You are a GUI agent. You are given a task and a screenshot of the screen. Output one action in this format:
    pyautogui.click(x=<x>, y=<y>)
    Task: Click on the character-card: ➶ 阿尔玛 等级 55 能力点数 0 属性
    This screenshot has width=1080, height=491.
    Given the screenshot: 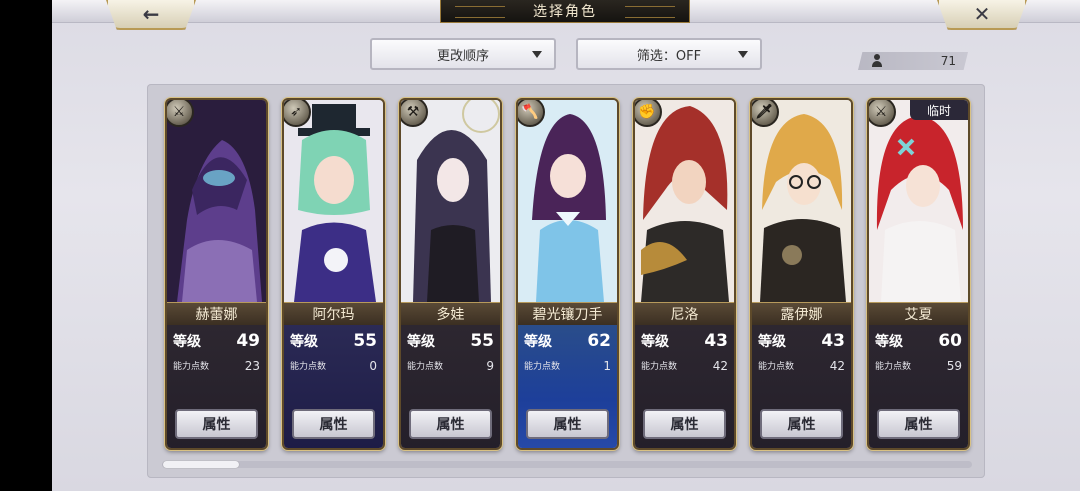 What is the action you would take?
    pyautogui.click(x=333, y=274)
    